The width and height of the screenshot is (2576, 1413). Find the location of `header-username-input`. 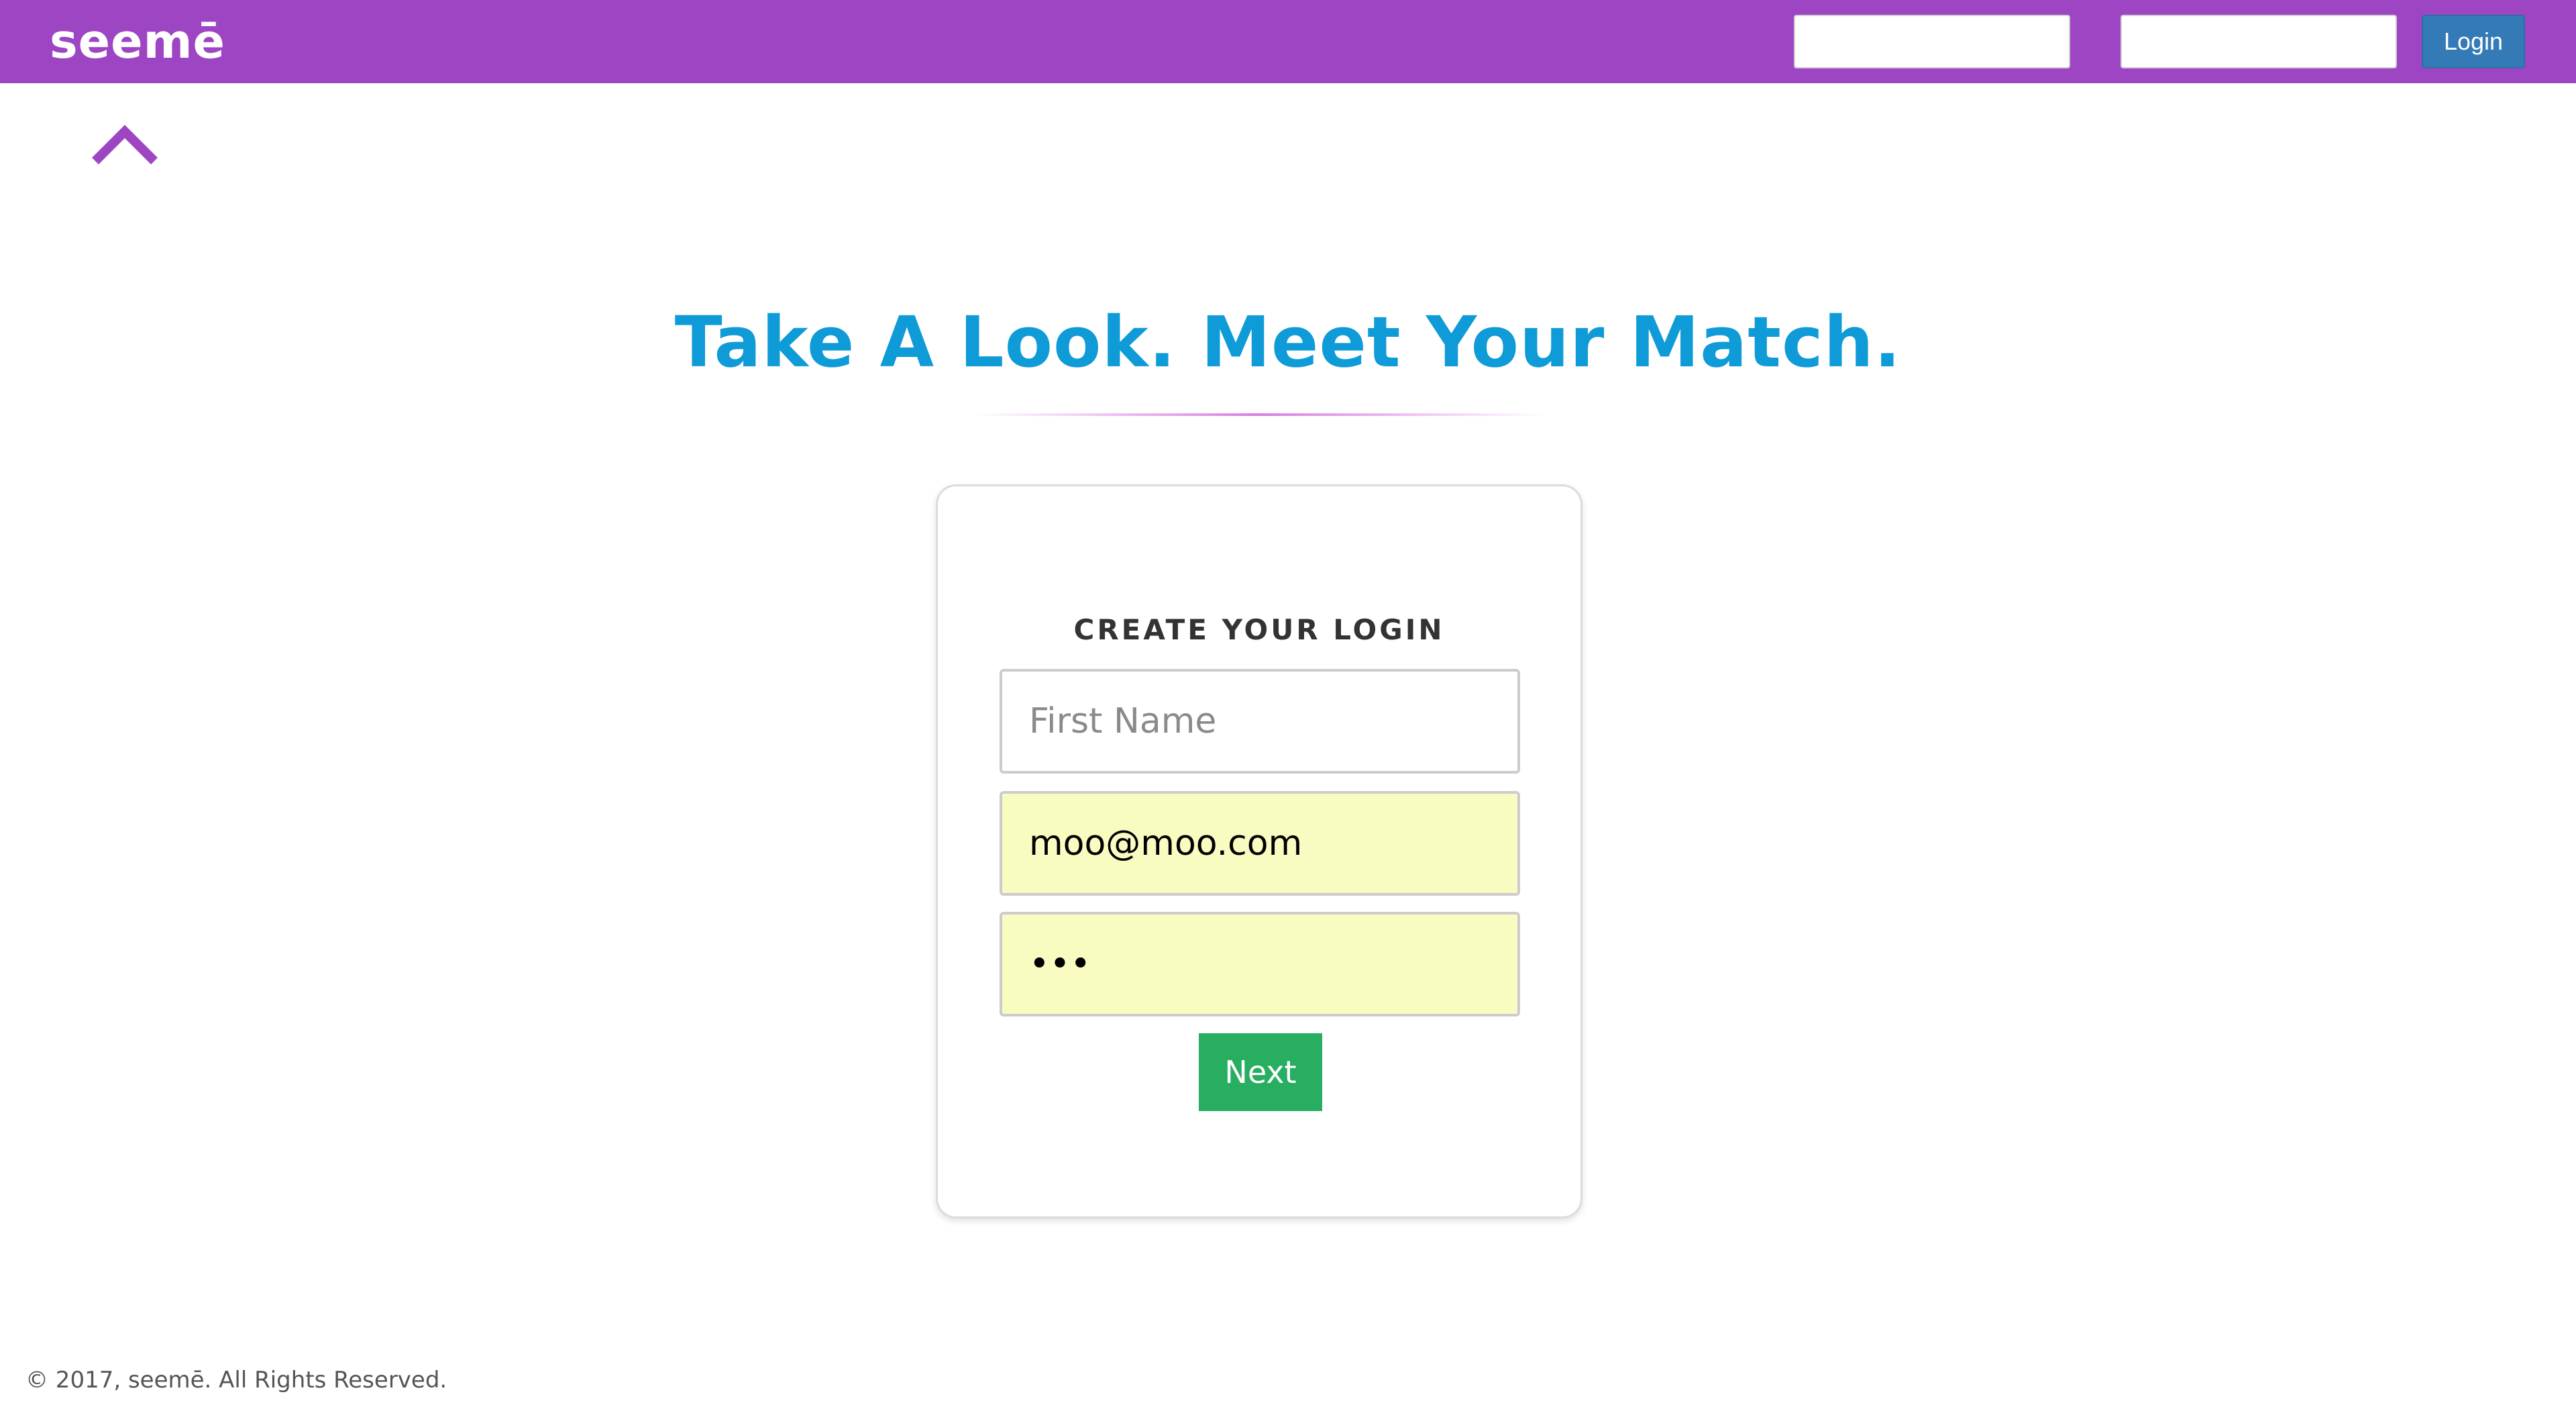

header-username-input is located at coordinates (1932, 41).